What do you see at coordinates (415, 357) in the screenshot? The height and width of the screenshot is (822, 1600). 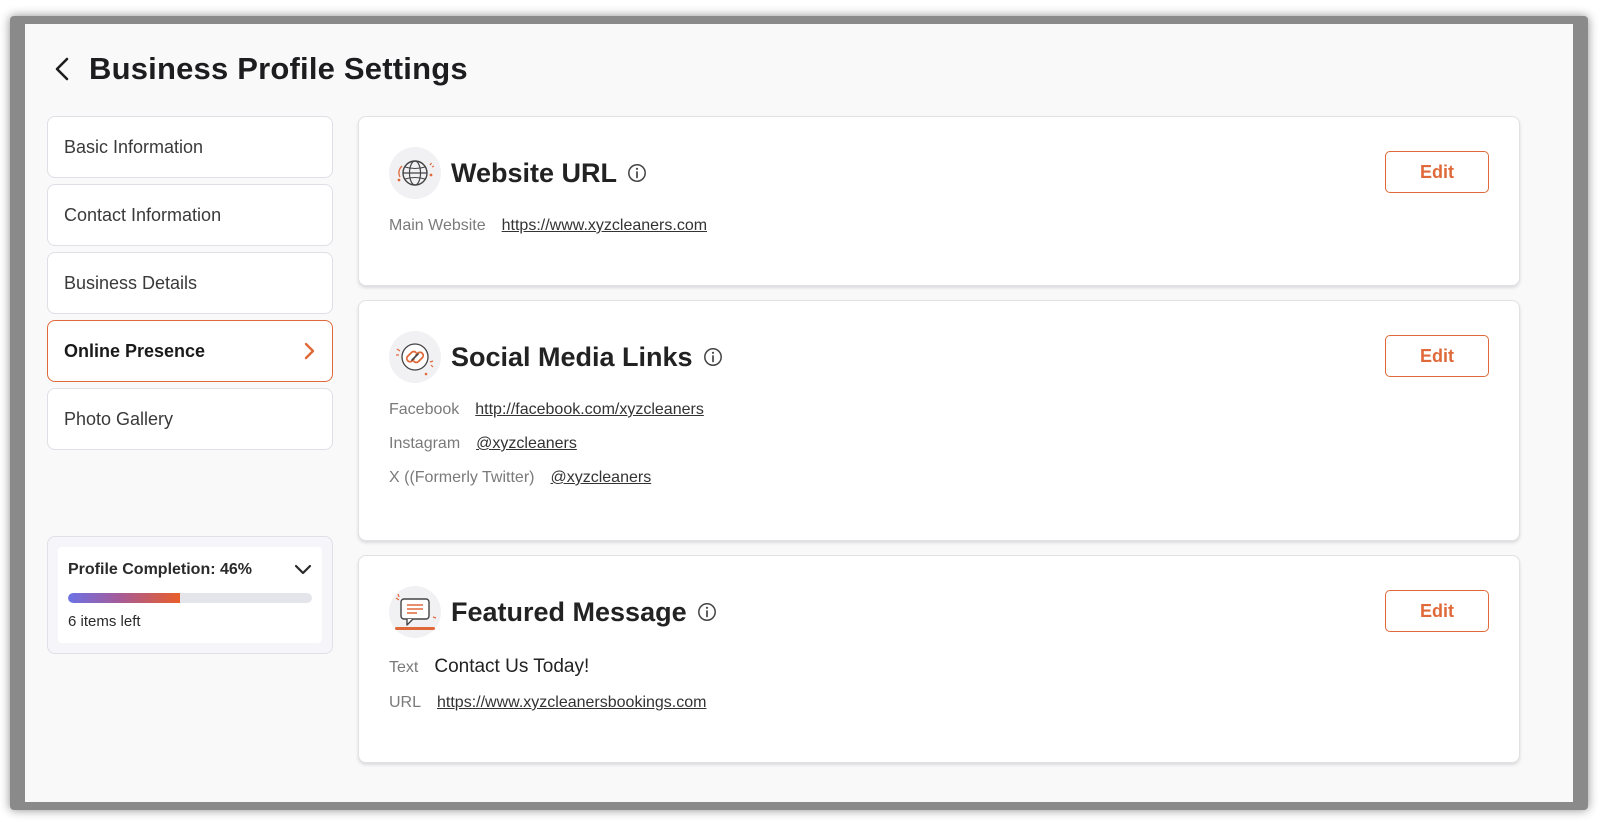 I see `link-icon` at bounding box center [415, 357].